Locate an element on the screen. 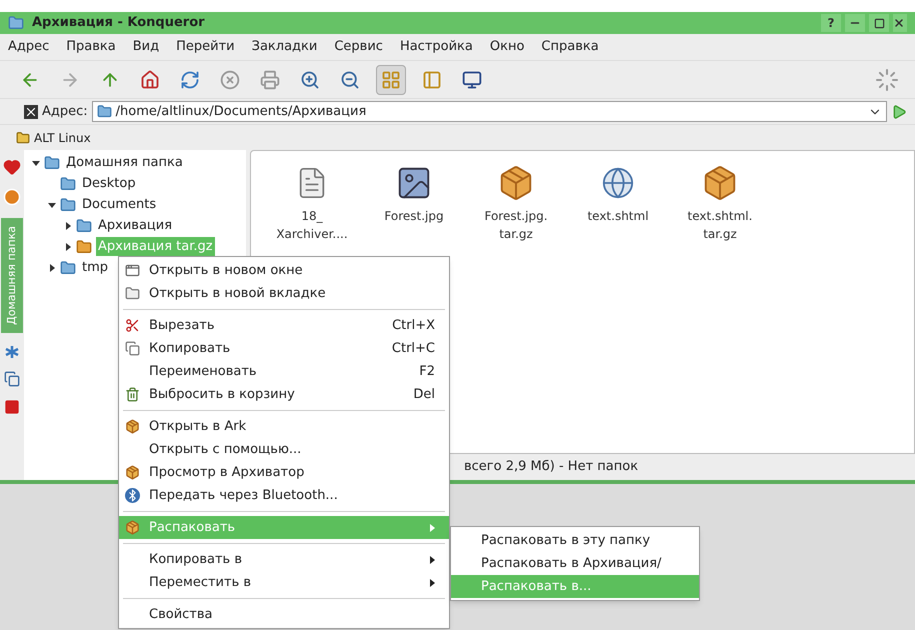 Image resolution: width=915 pixels, height=630 pixels. tree-item: Архивация is located at coordinates (135, 226).